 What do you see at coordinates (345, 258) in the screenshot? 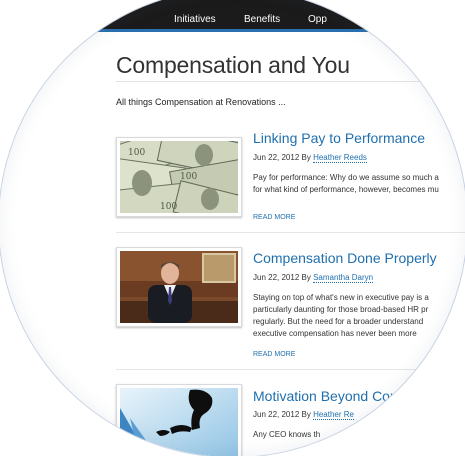
I see `post-title-link: Compensation Done Properly` at bounding box center [345, 258].